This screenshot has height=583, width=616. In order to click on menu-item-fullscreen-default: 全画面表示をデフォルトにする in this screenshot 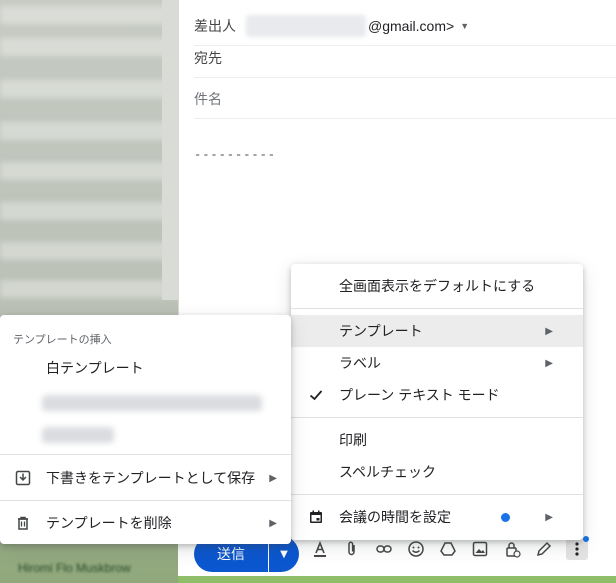, I will do `click(437, 286)`.